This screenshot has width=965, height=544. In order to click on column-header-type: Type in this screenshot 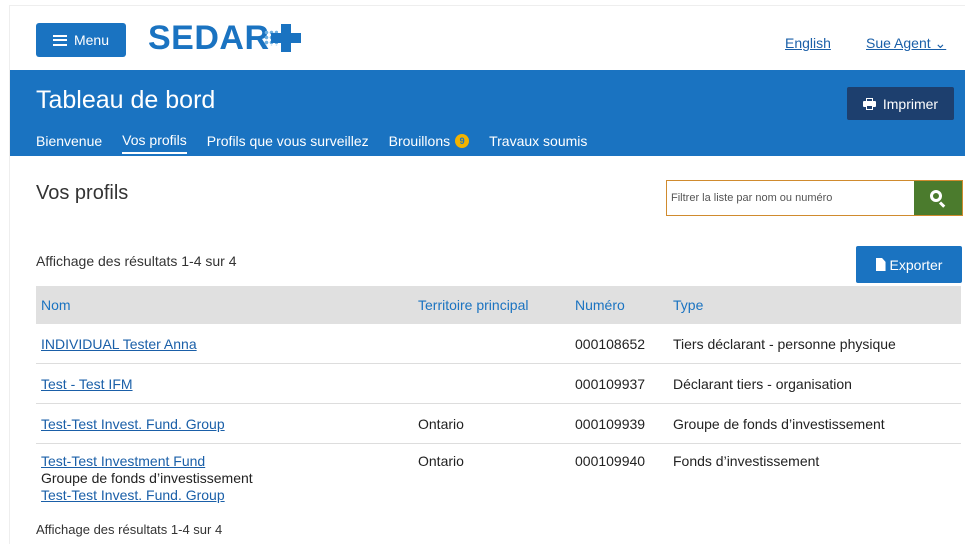, I will do `click(814, 305)`.